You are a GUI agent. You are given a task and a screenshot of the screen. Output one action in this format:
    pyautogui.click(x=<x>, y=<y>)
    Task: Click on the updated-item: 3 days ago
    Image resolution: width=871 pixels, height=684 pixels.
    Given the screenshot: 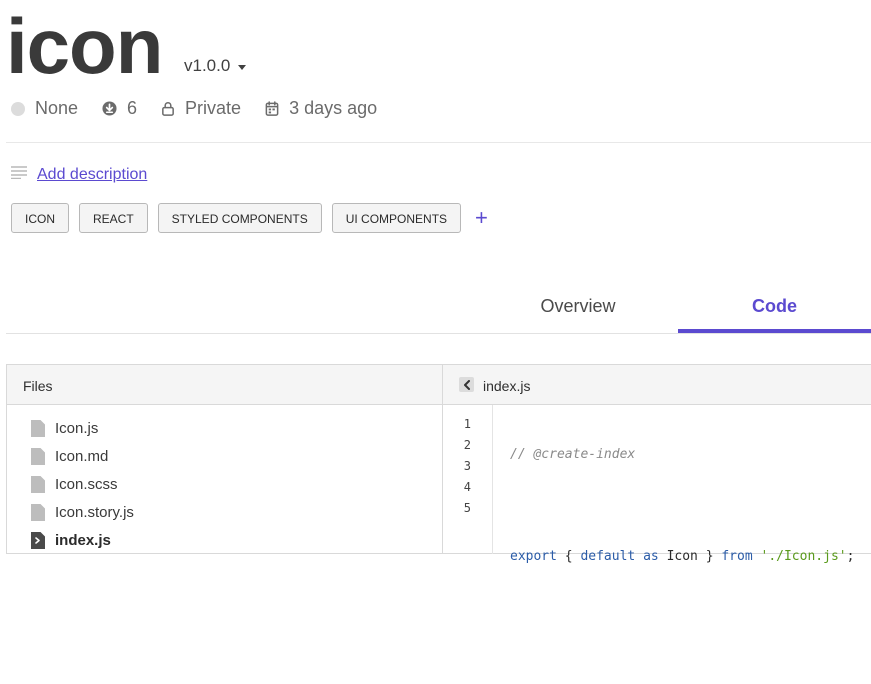 What is the action you would take?
    pyautogui.click(x=321, y=108)
    